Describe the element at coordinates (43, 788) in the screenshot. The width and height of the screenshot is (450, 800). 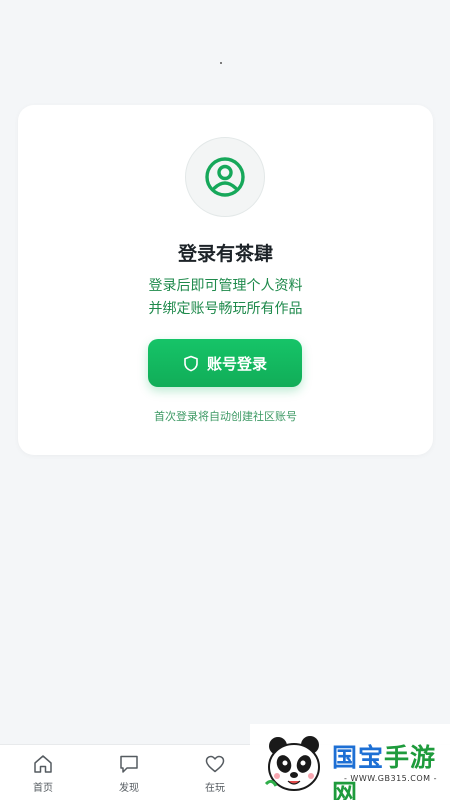
I see `tab-label: 首页` at that location.